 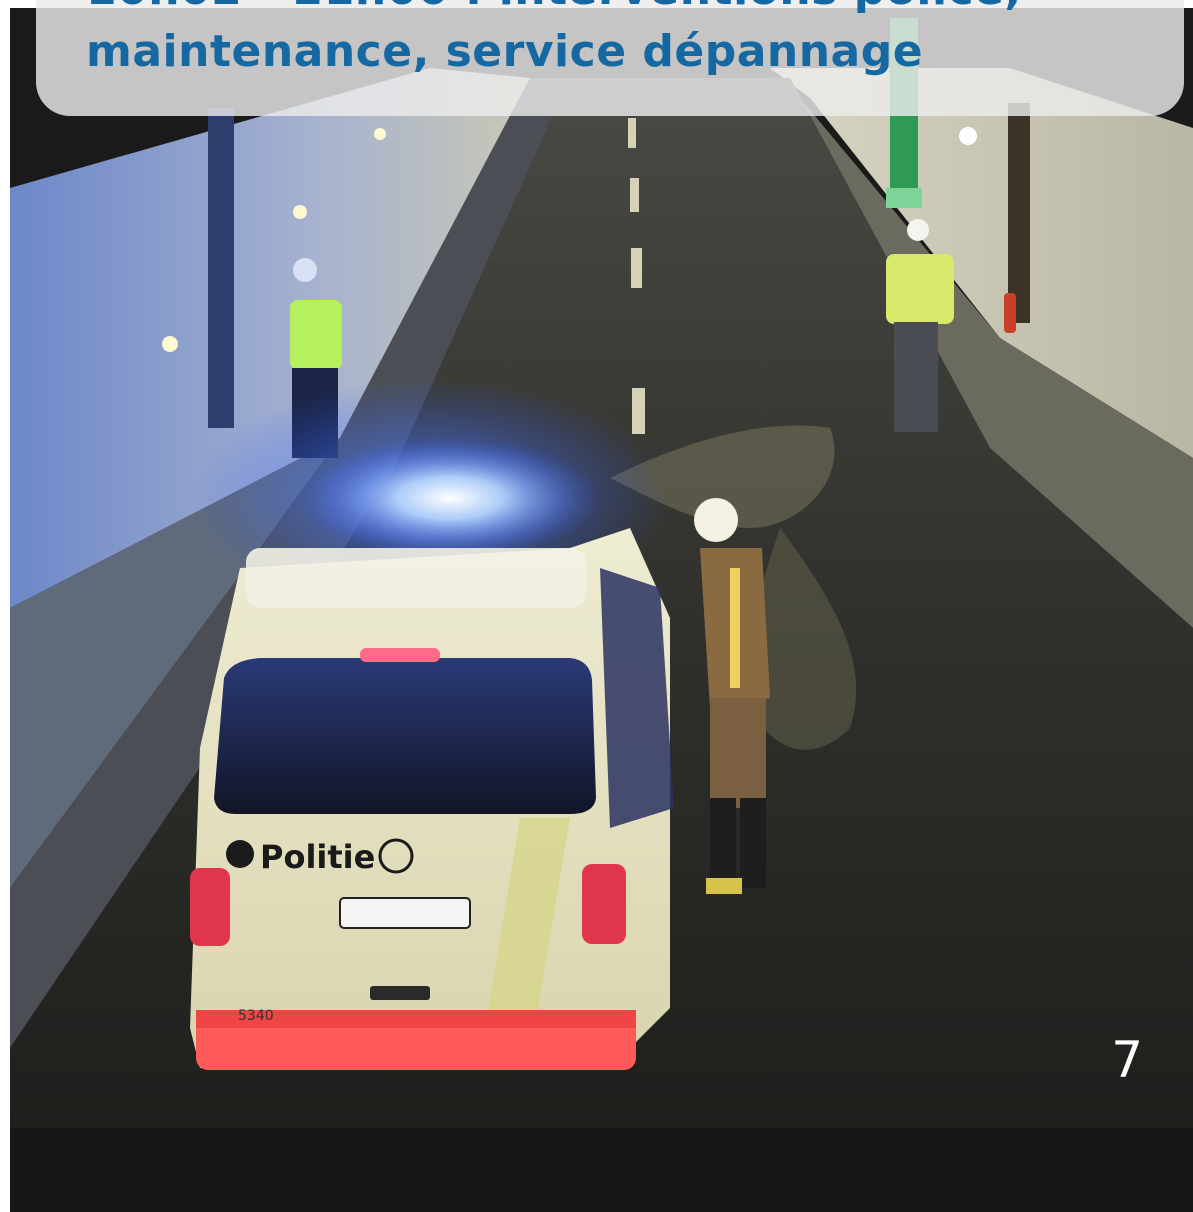 What do you see at coordinates (554, 8) in the screenshot?
I see `caption-line-1: 10h02 - 21h00 : interventions police,` at bounding box center [554, 8].